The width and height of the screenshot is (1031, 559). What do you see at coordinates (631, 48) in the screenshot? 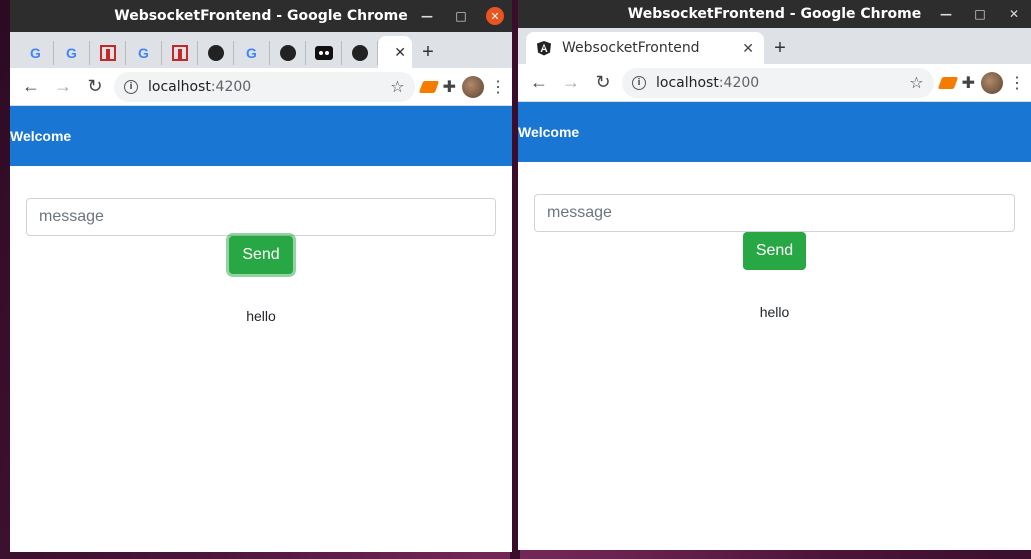
I see `tab-title: WebsocketFrontend` at bounding box center [631, 48].